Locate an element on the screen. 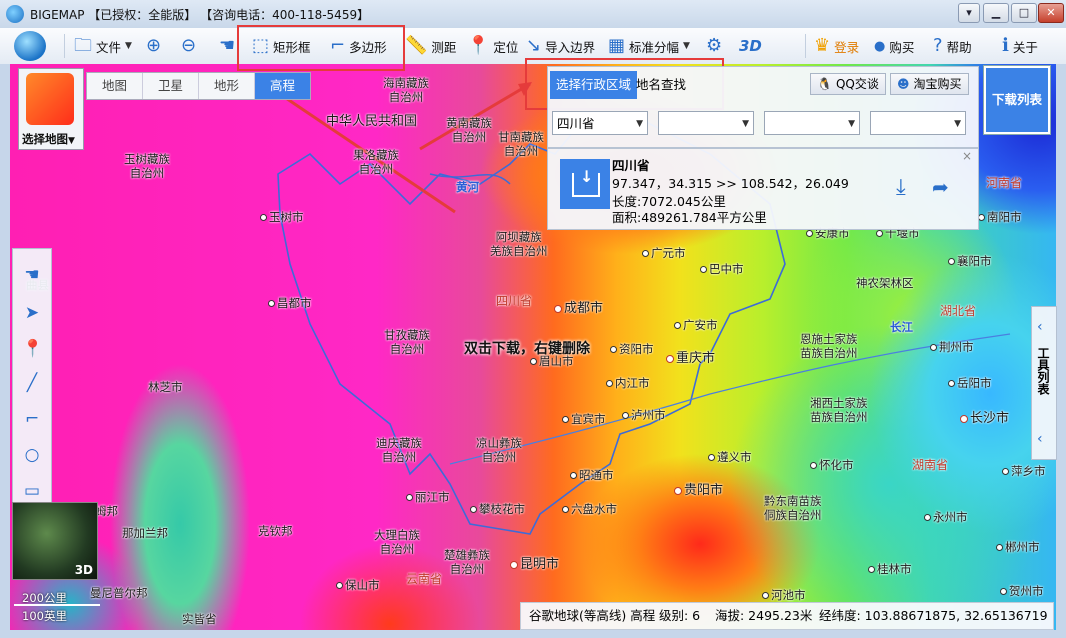 The image size is (1066, 638). map-label: 内江市 is located at coordinates (628, 383).